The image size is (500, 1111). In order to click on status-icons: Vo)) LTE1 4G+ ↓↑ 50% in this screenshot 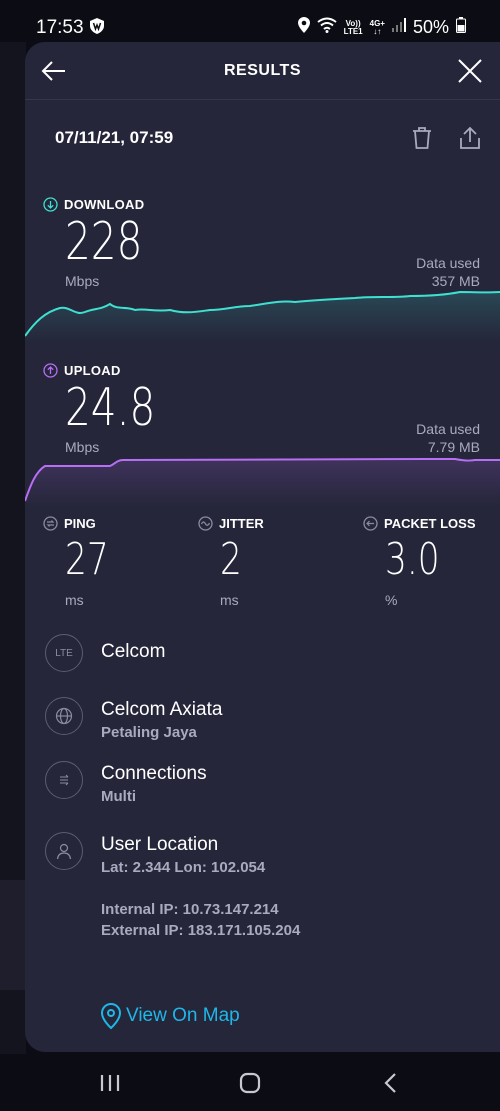, I will do `click(381, 27)`.